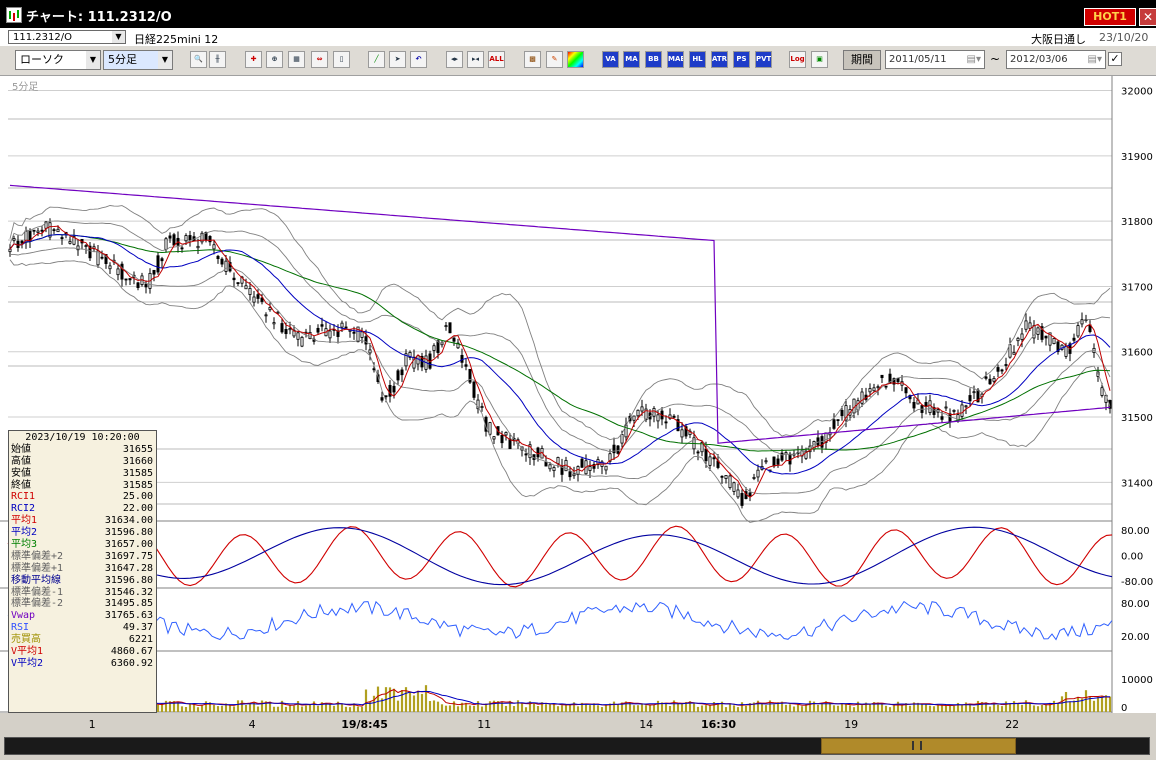 The image size is (1156, 760). Describe the element at coordinates (1110, 17) in the screenshot. I see `hot-badge: HOT1` at that location.